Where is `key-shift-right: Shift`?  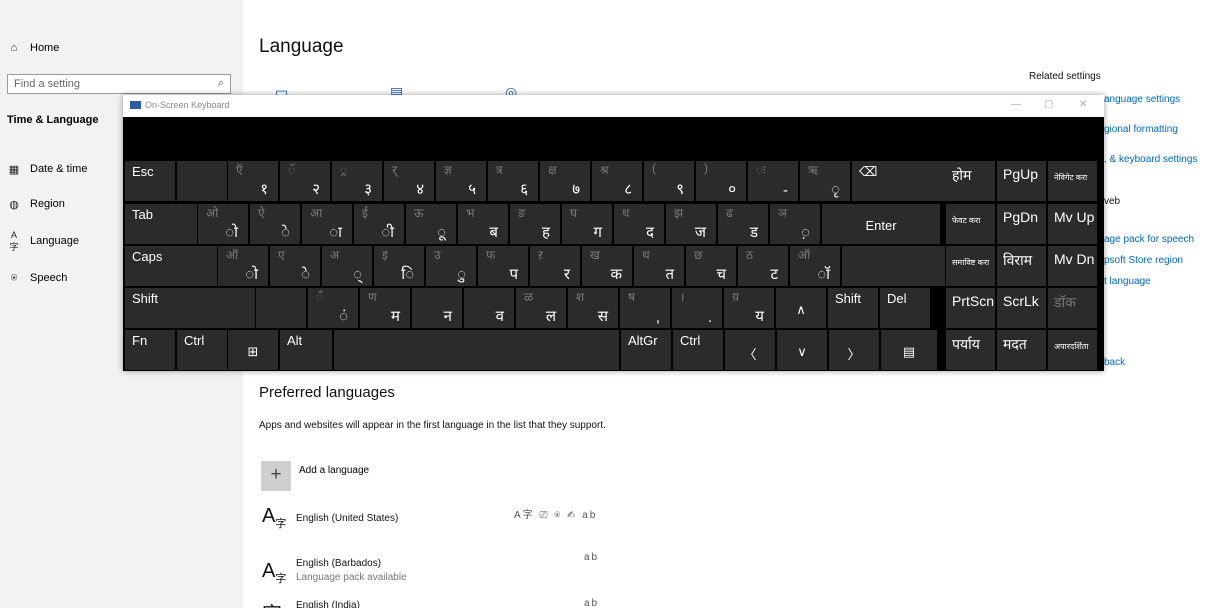 key-shift-right: Shift is located at coordinates (853, 308).